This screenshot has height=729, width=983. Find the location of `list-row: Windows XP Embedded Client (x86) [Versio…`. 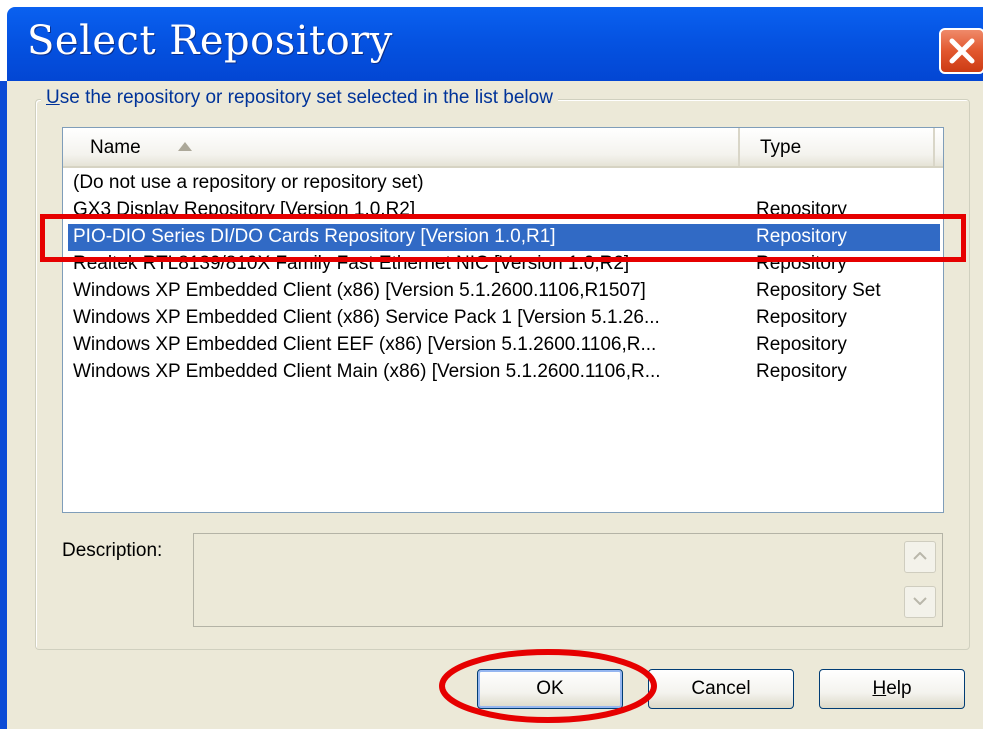

list-row: Windows XP Embedded Client (x86) [Versio… is located at coordinates (504, 291).